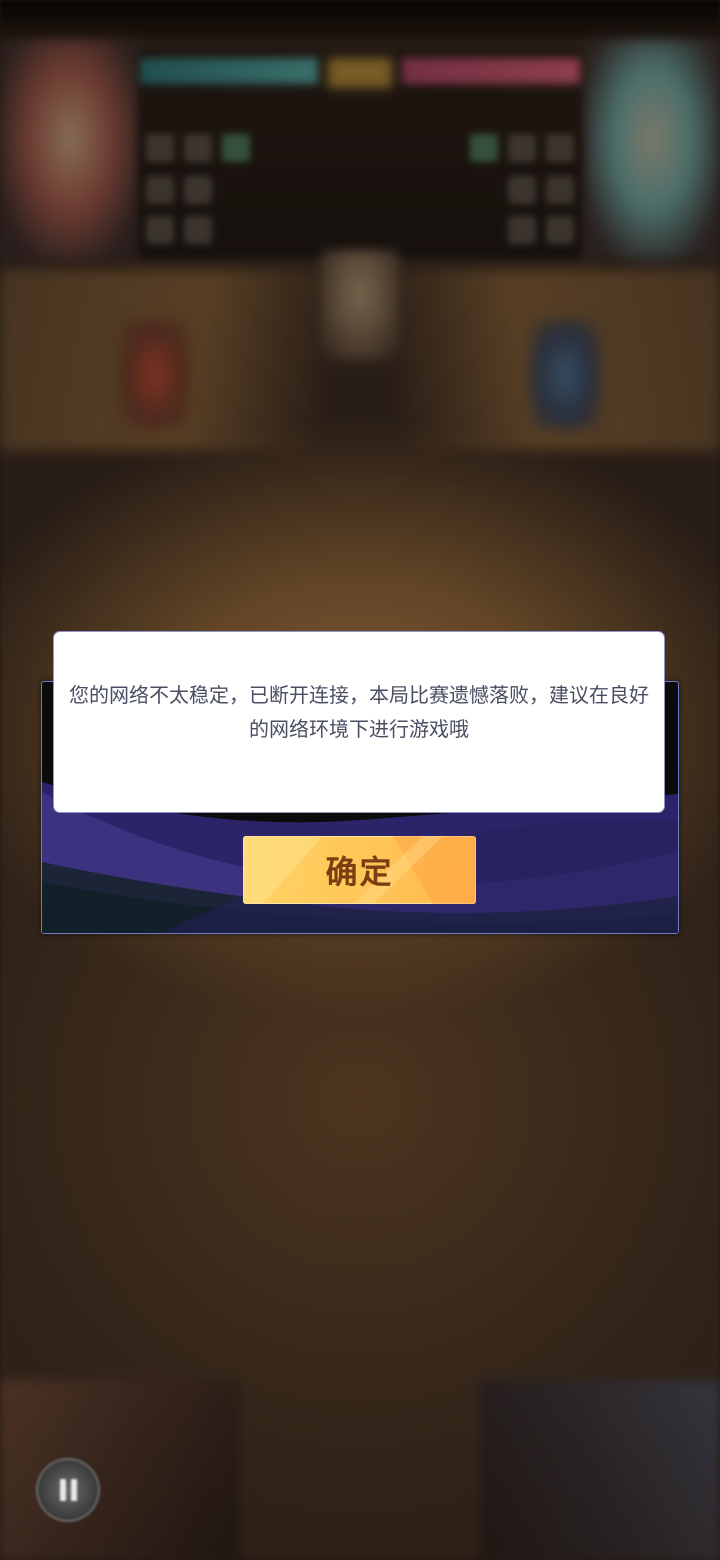 The width and height of the screenshot is (720, 1560). I want to click on dialog-panel: 您的网络不太稳定，已断开连接，本局比赛遗憾落败，建议在良好的网络环境下进行游戏哦, so click(359, 722).